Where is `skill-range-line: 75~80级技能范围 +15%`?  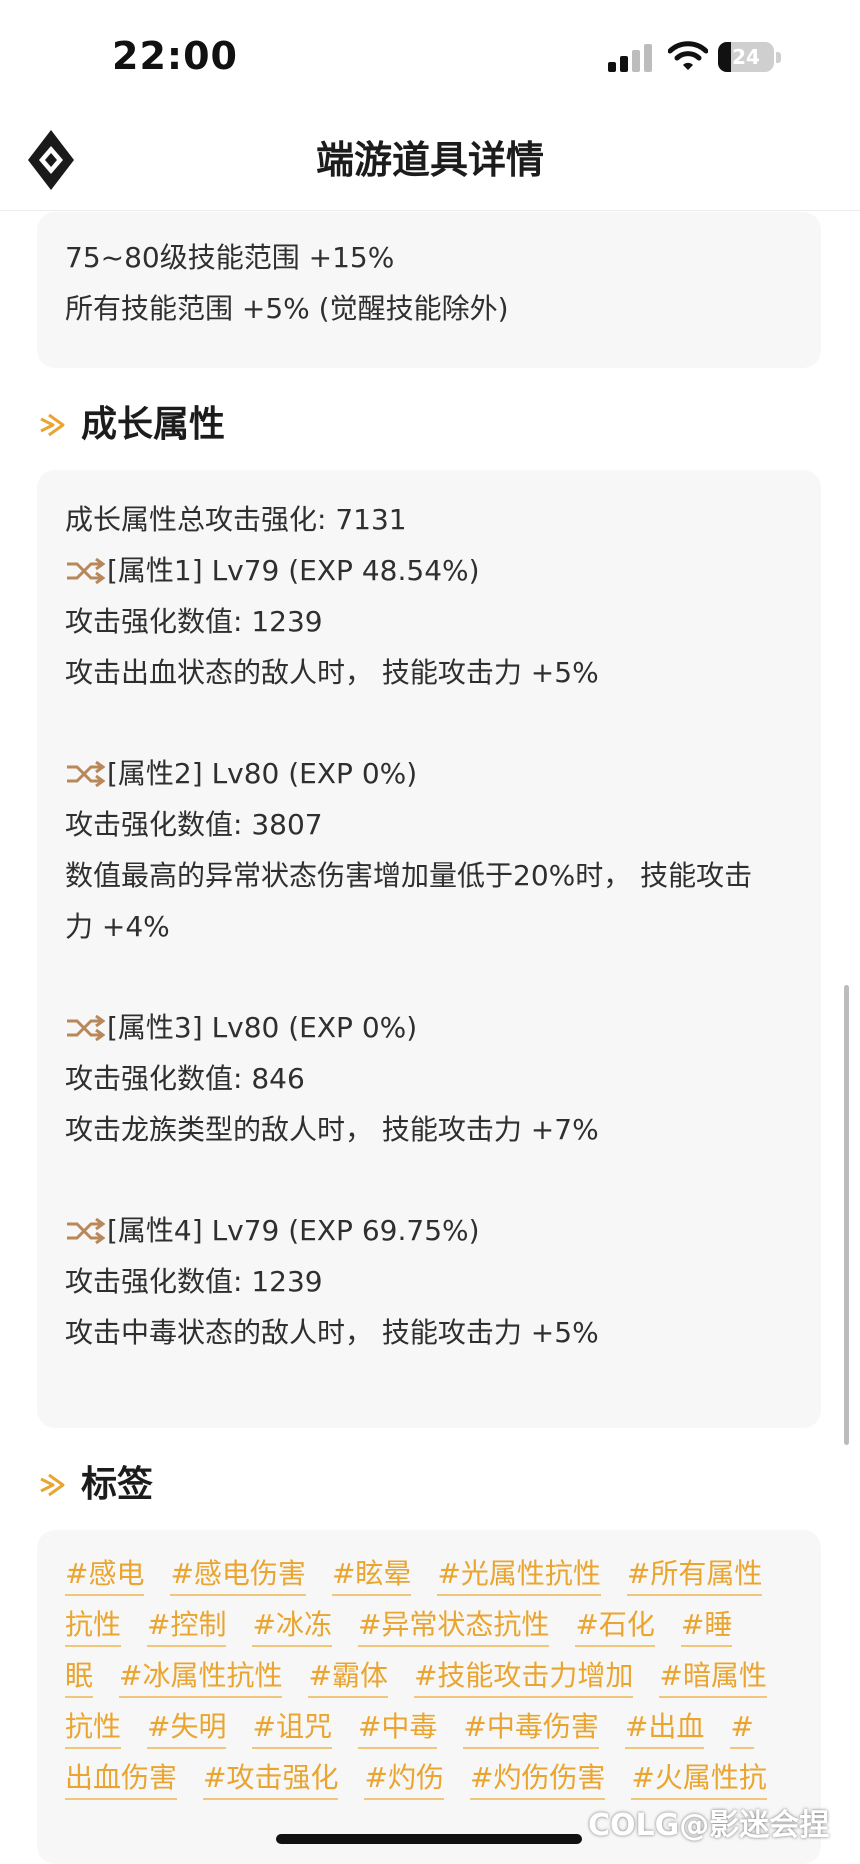 skill-range-line: 75~80级技能范围 +15% is located at coordinates (230, 257).